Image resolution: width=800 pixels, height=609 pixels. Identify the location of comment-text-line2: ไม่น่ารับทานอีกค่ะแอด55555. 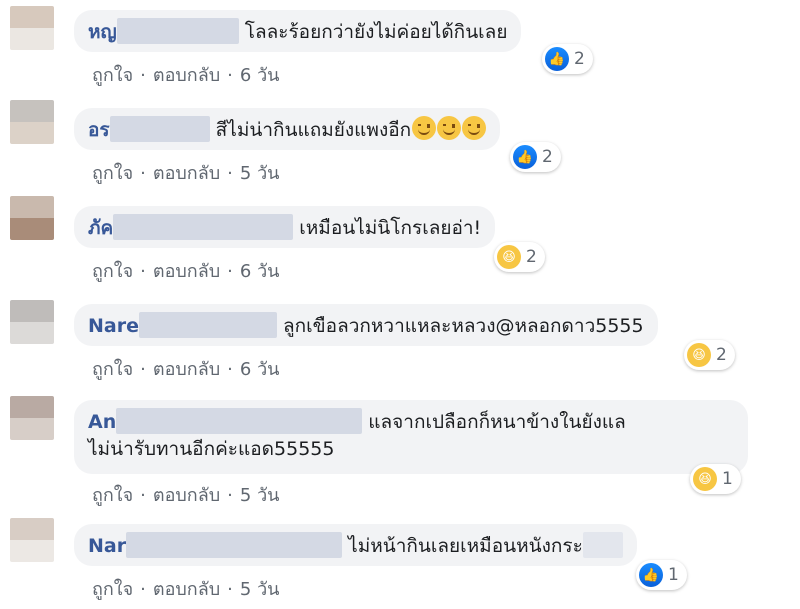
(211, 449).